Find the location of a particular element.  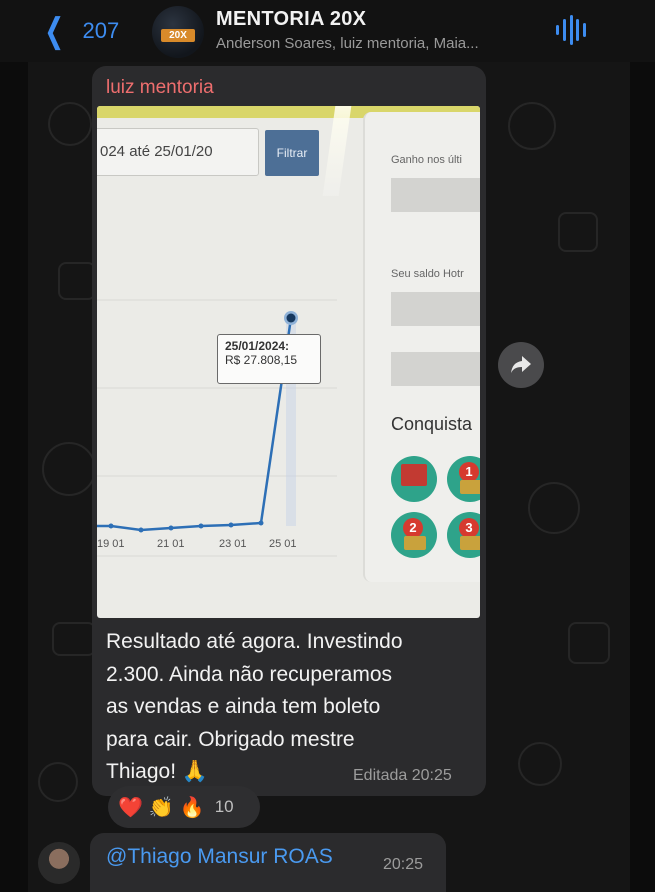

medal-badge: 1 is located at coordinates (463, 479).